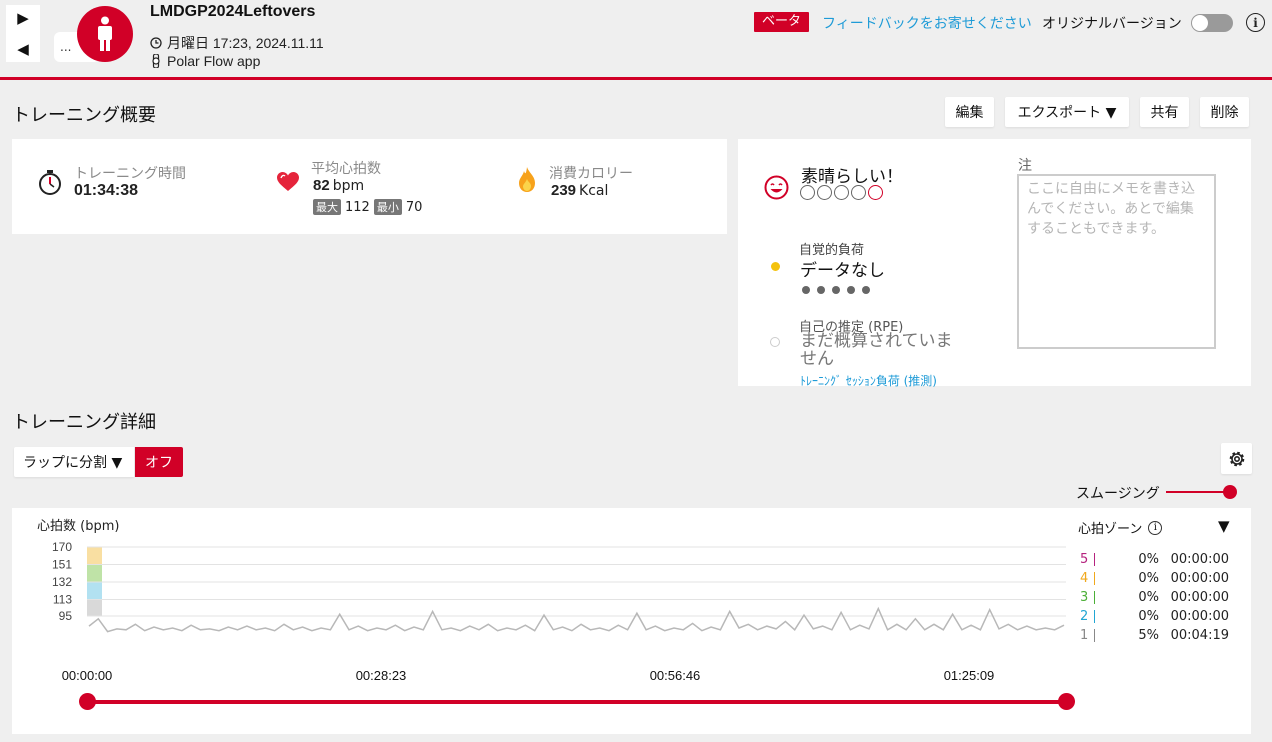  Describe the element at coordinates (74, 462) in the screenshot. I see `lap-split-dropdown: ラップに分割 ▼` at that location.